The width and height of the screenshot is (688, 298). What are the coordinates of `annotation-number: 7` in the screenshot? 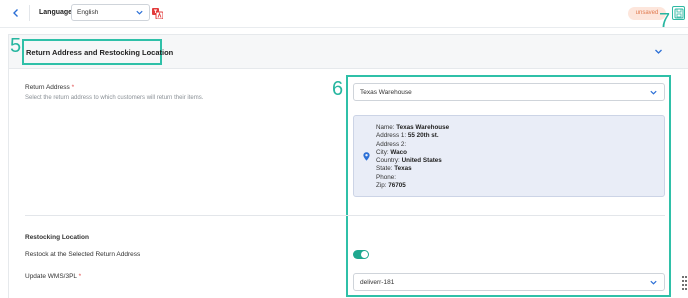 It's located at (665, 21).